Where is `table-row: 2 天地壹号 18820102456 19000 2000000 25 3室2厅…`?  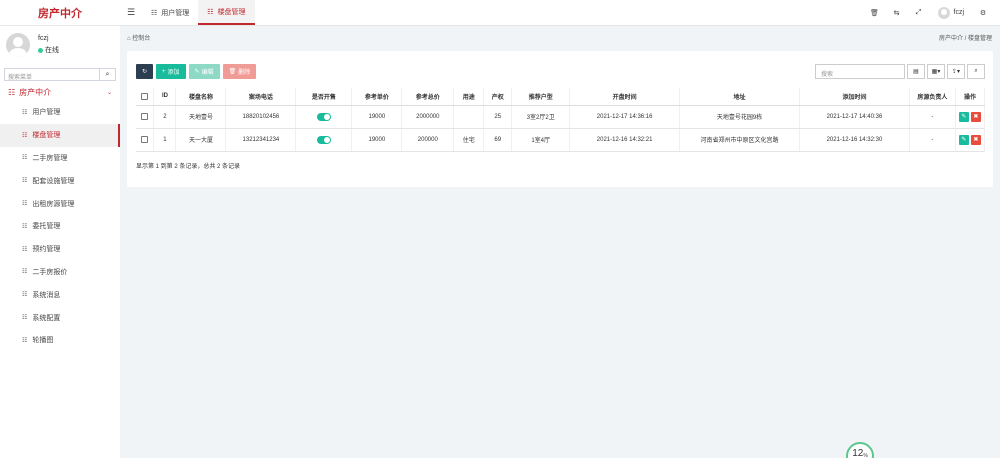
table-row: 2 天地壹号 18820102456 19000 2000000 25 3室2厅… is located at coordinates (561, 117).